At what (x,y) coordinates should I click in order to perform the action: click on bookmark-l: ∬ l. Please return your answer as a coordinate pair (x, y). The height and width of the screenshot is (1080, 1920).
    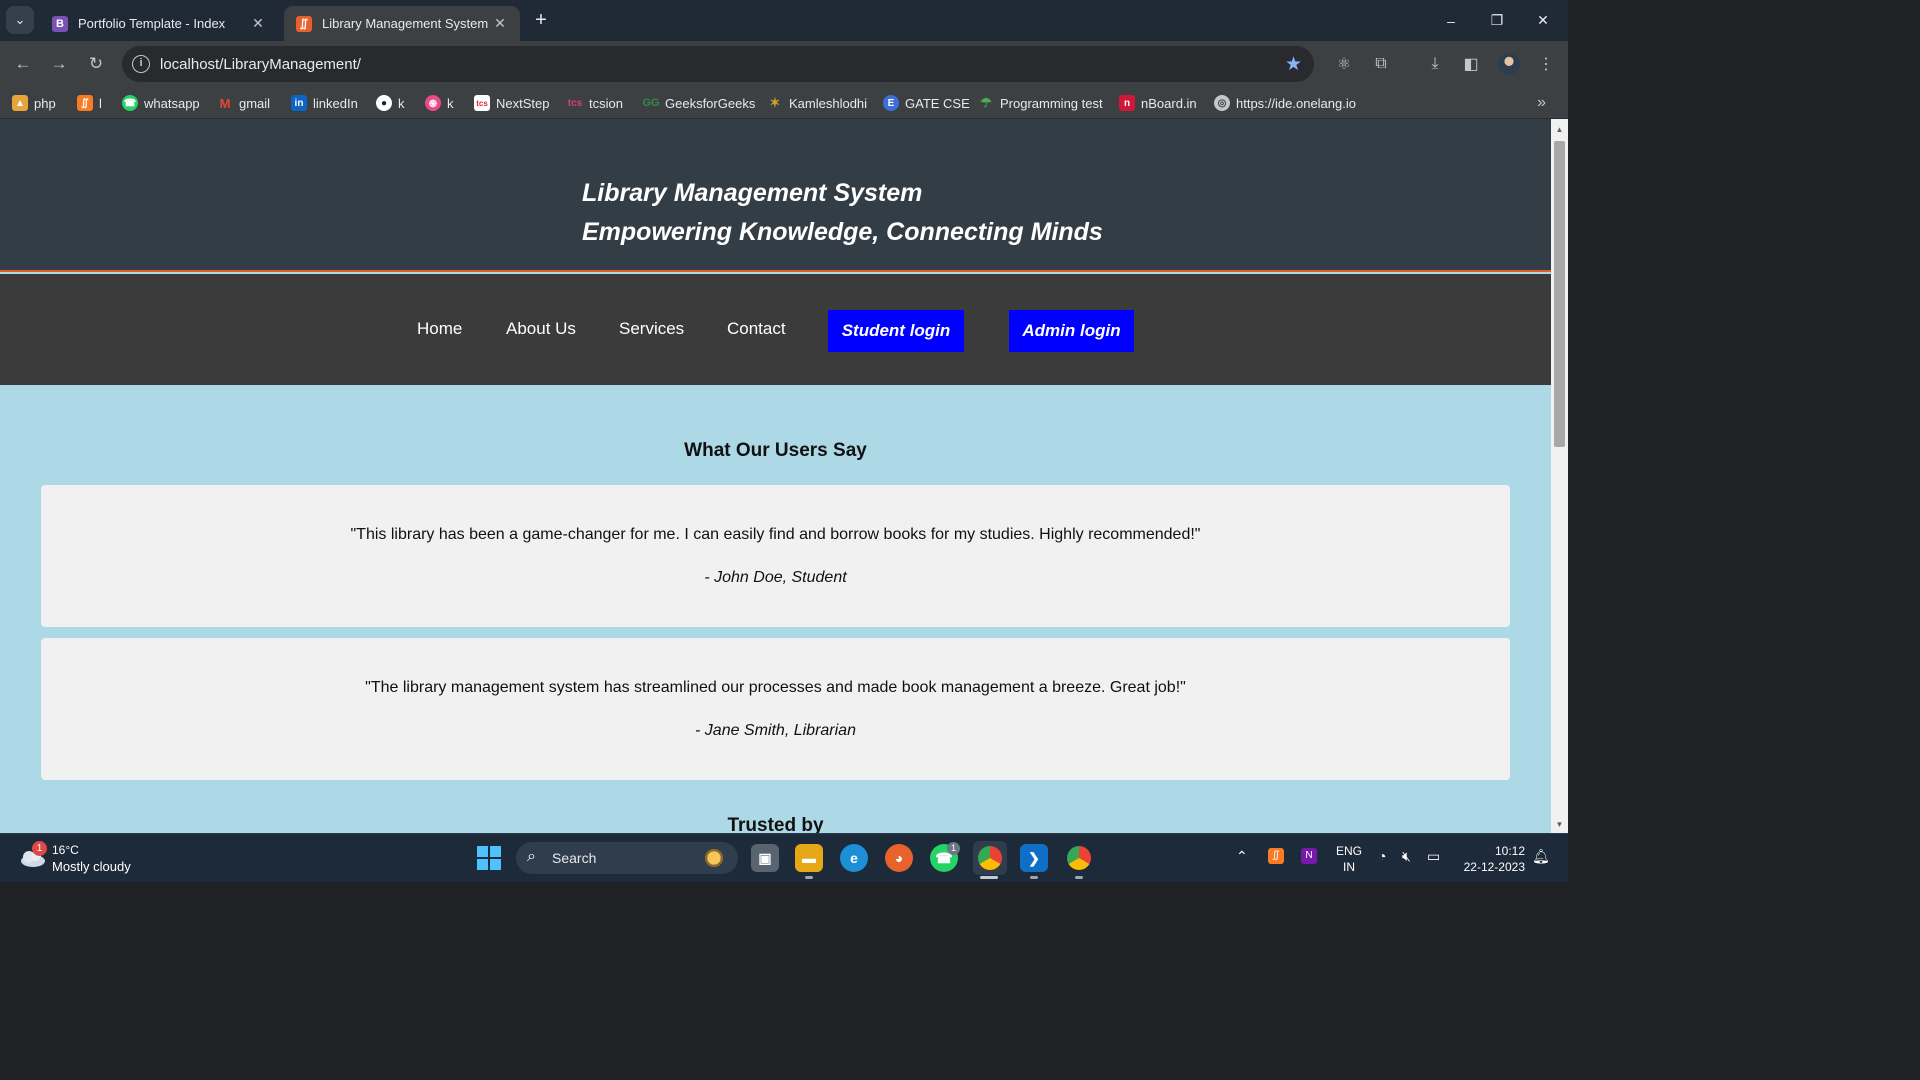
    Looking at the image, I should click on (89, 103).